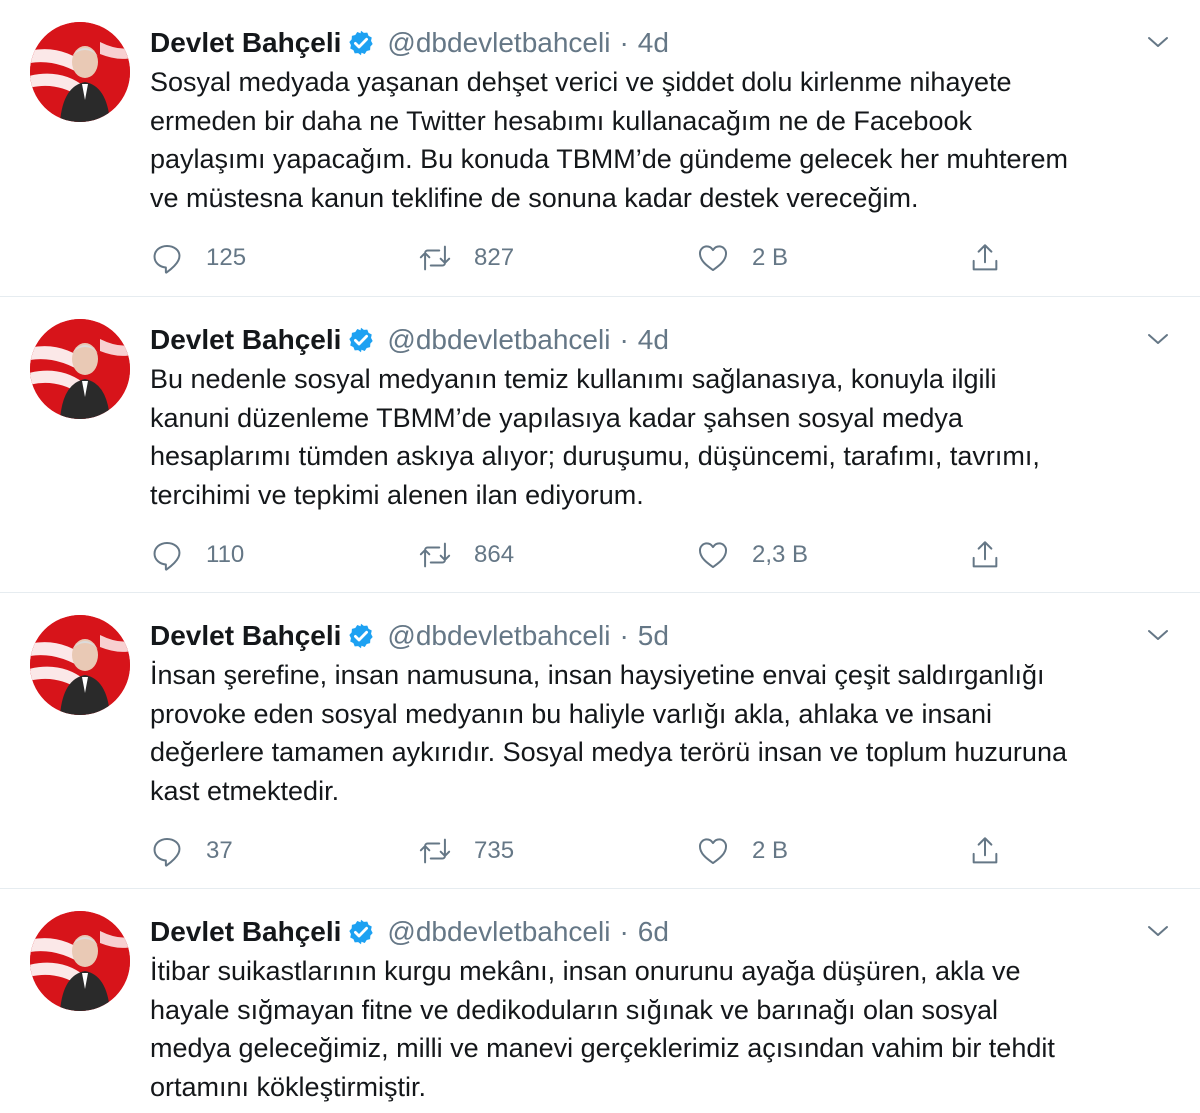  What do you see at coordinates (226, 257) in the screenshot?
I see `reply-count: 125` at bounding box center [226, 257].